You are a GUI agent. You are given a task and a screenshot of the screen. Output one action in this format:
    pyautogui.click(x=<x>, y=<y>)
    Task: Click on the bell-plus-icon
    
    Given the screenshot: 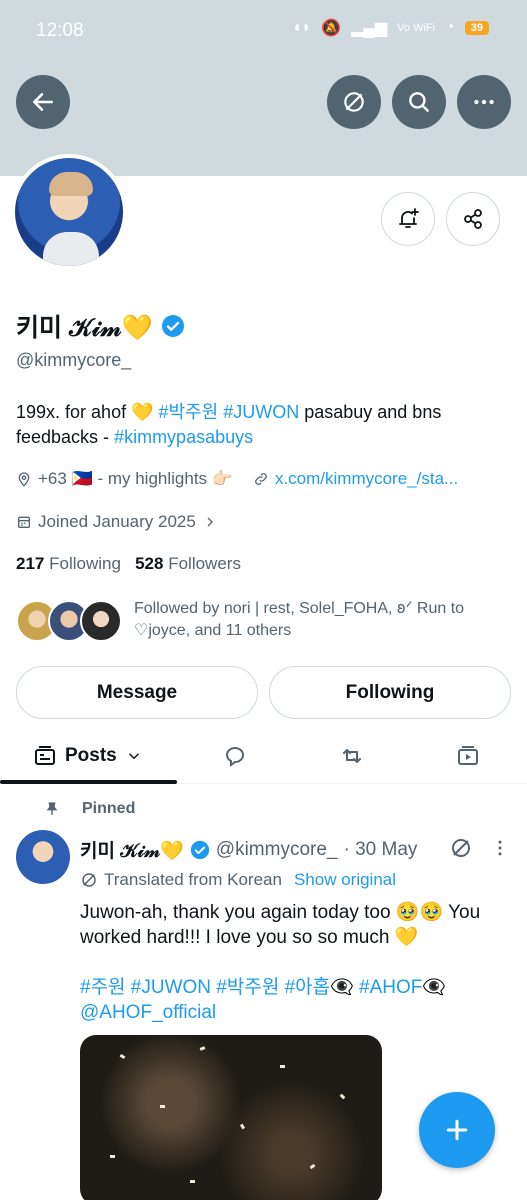 What is the action you would take?
    pyautogui.click(x=409, y=218)
    